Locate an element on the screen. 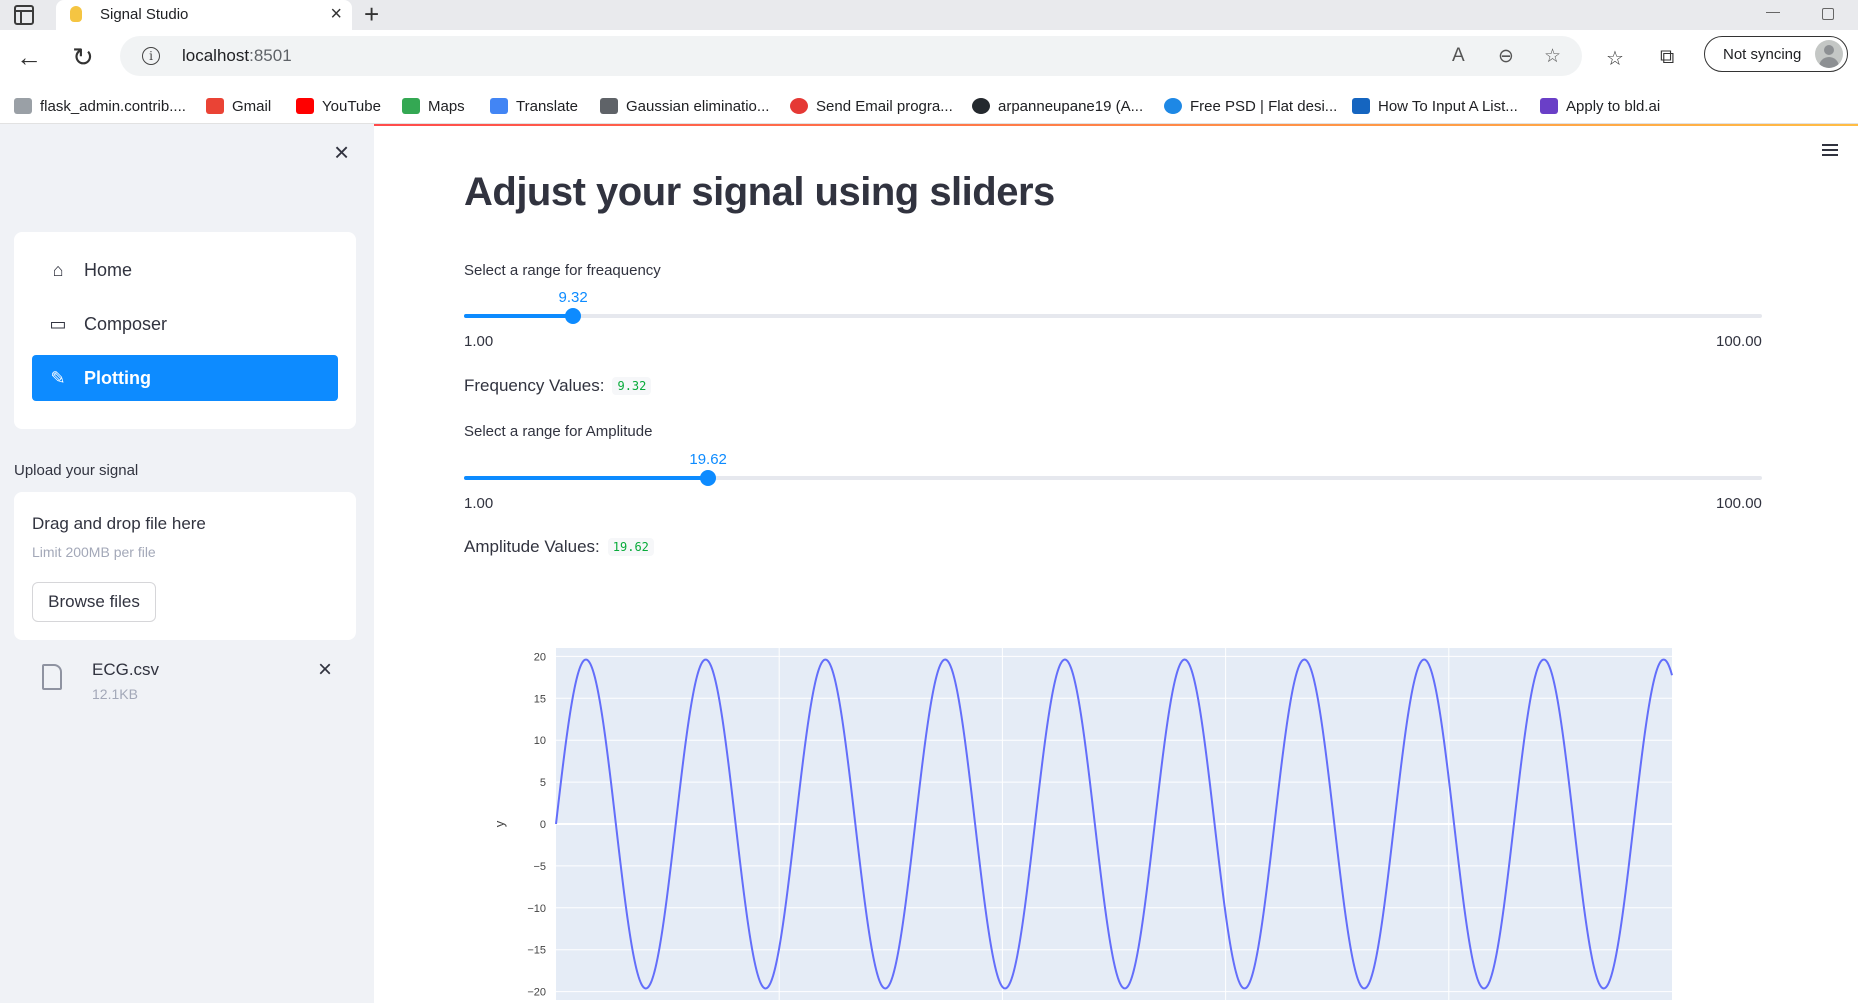  nav-item-label: Home is located at coordinates (108, 269).